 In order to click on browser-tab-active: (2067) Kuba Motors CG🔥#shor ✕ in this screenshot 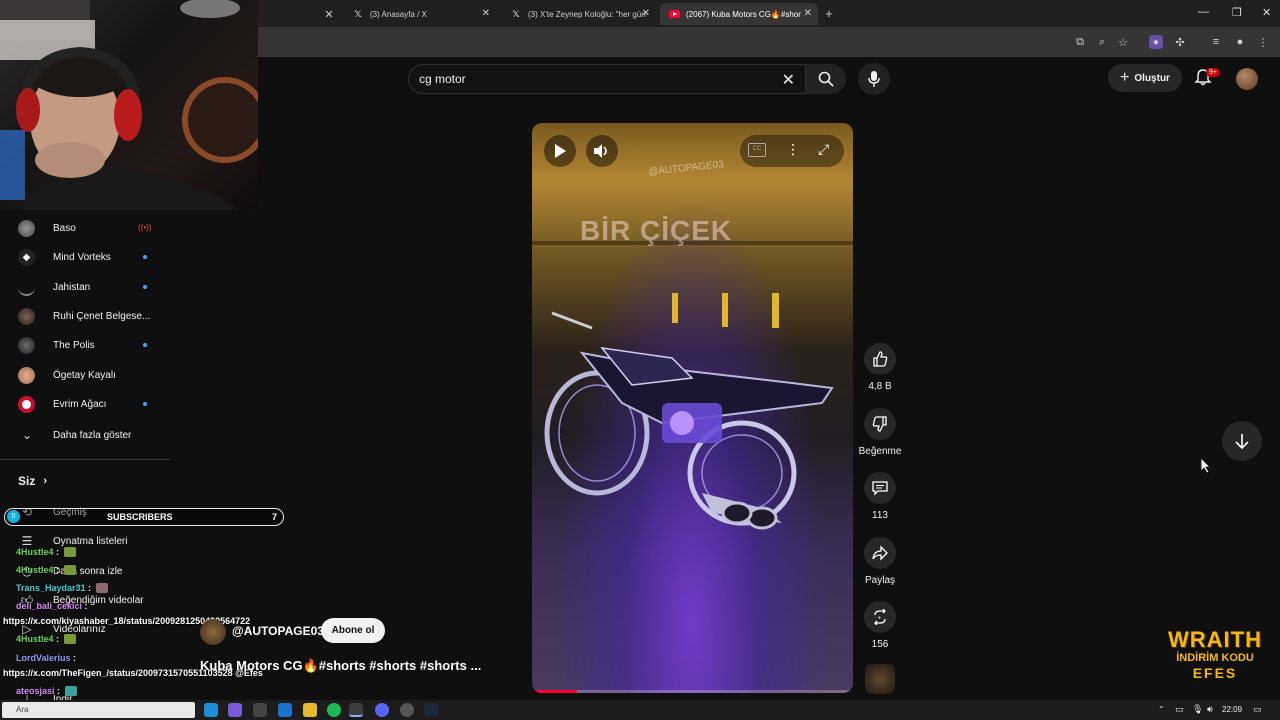, I will do `click(739, 14)`.